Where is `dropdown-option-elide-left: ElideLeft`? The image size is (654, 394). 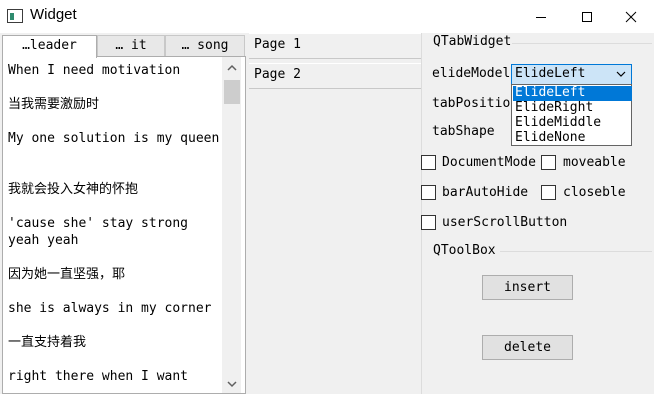 dropdown-option-elide-left: ElideLeft is located at coordinates (572, 93).